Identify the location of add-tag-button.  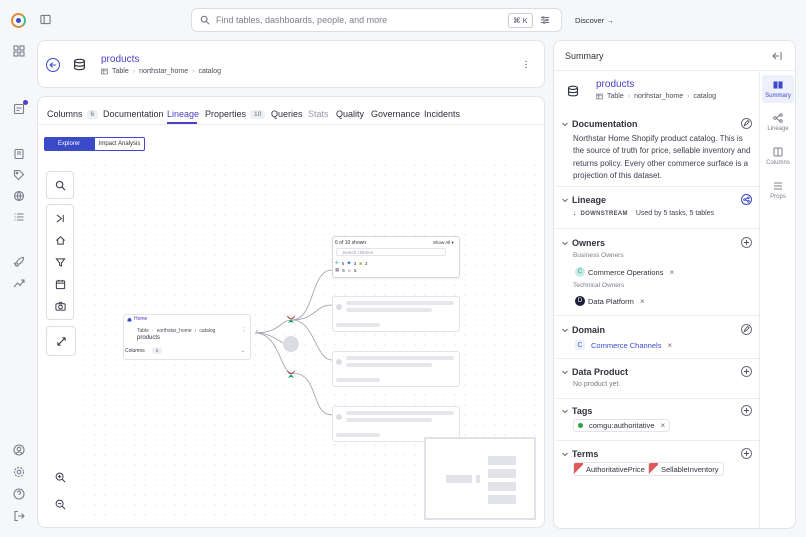
(746, 410).